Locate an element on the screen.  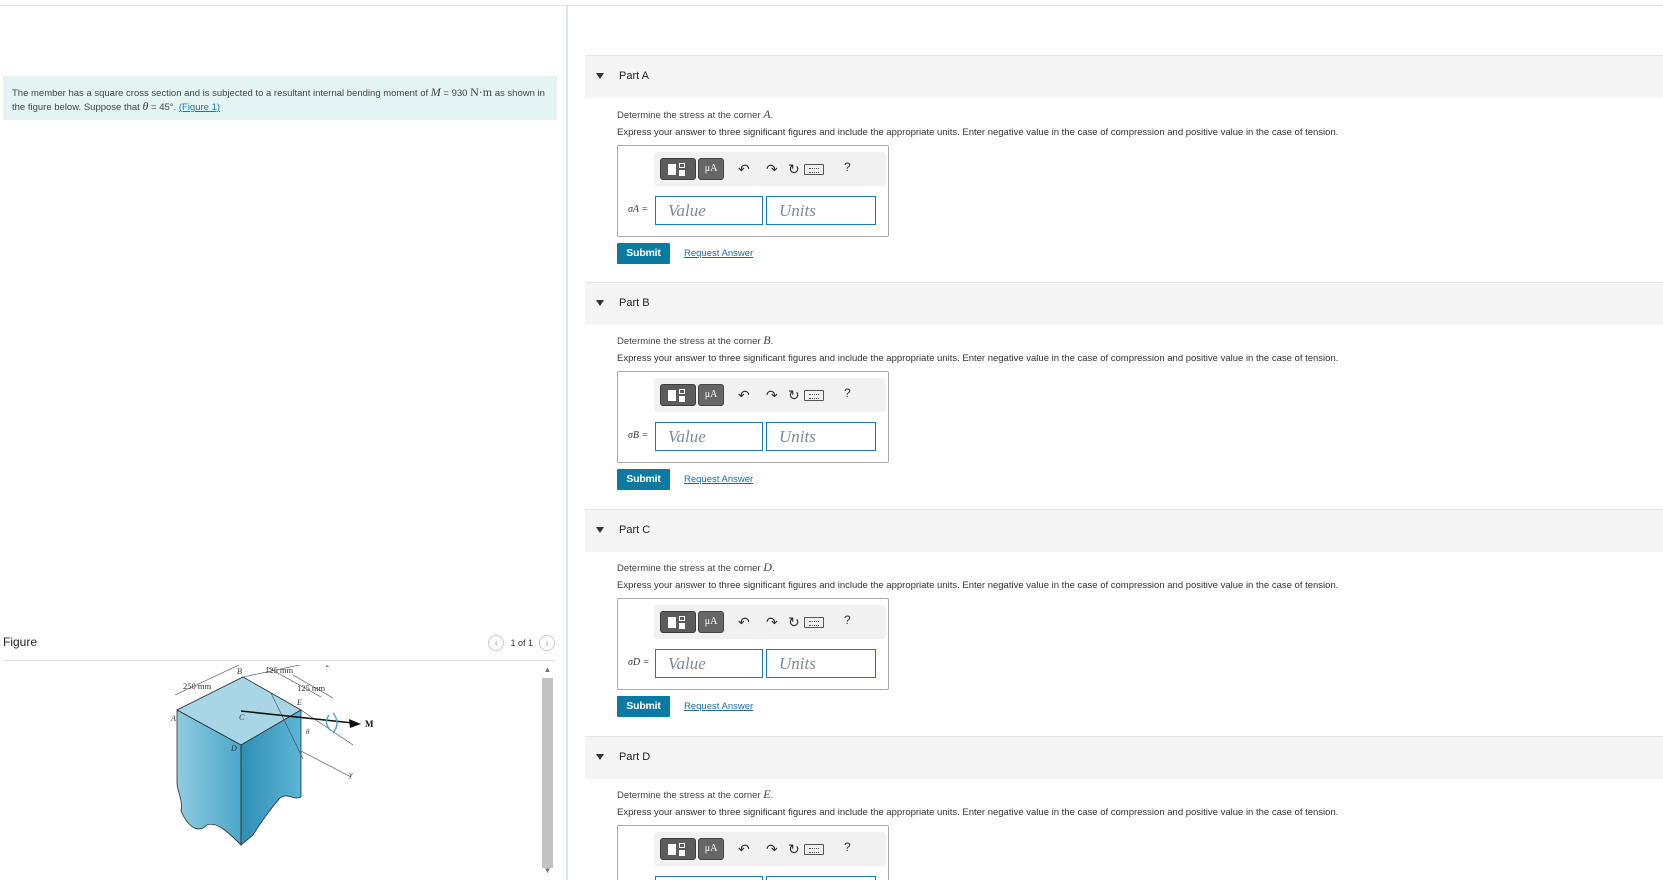
pane-divider is located at coordinates (567, 442).